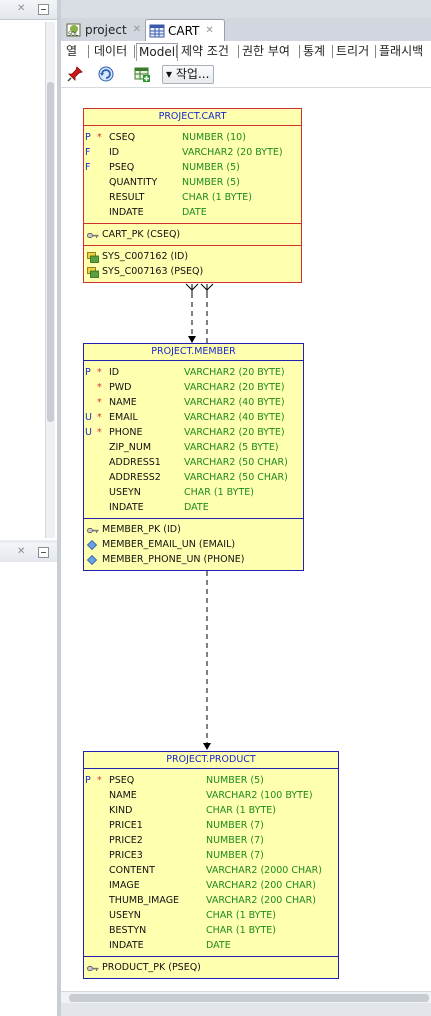 Image resolution: width=431 pixels, height=1016 pixels. I want to click on subtab-flashback: 플래시백, so click(401, 51).